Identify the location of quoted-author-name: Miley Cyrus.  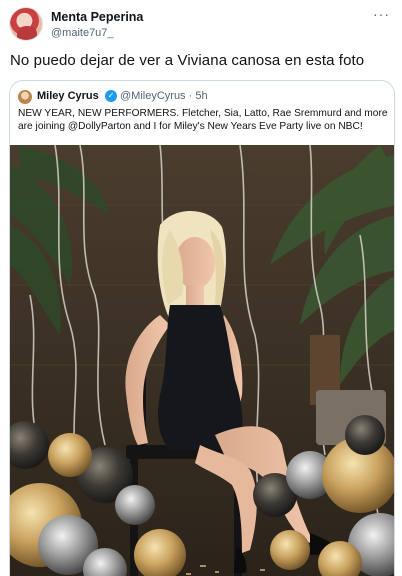
(68, 96).